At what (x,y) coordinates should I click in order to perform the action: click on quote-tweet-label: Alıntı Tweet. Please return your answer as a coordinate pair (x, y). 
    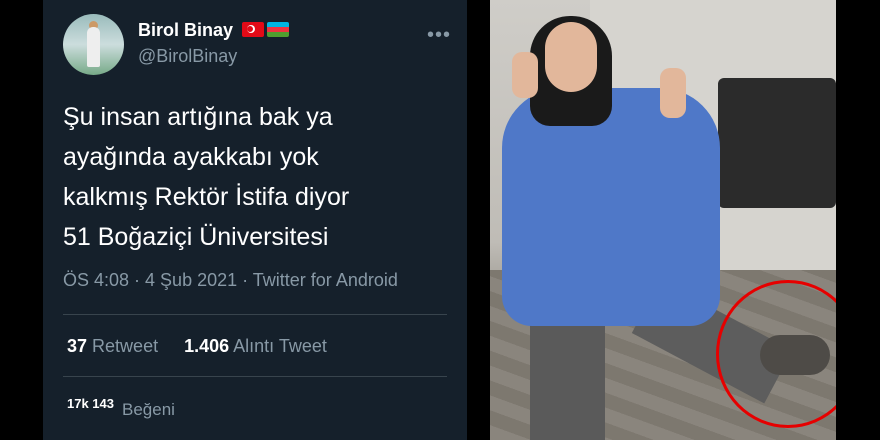
    Looking at the image, I should click on (280, 346).